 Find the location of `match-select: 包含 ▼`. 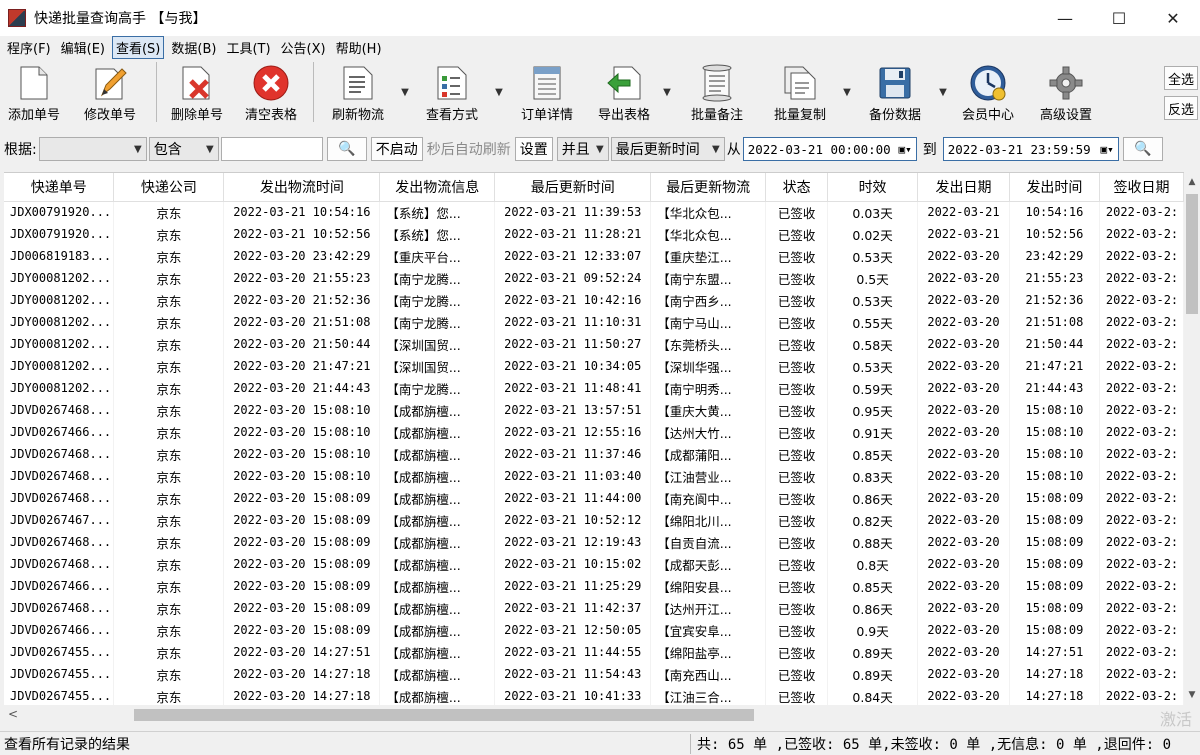

match-select: 包含 ▼ is located at coordinates (183, 149).